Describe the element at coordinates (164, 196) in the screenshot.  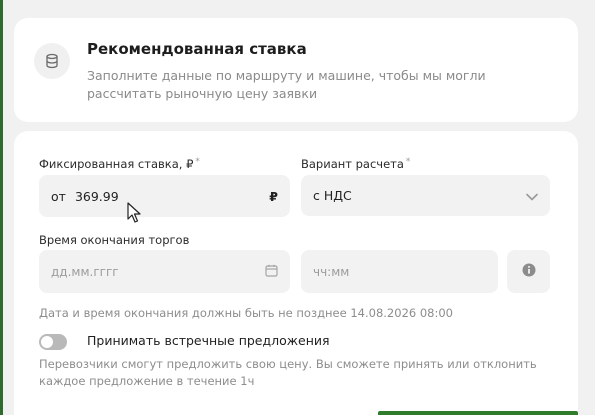
I see `fixed-rate-input: от 369.99 ₽` at that location.